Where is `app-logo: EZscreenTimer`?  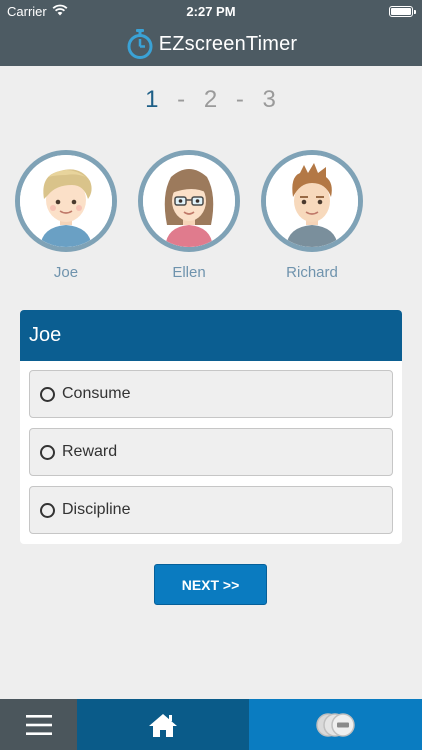
app-logo: EZscreenTimer is located at coordinates (211, 44).